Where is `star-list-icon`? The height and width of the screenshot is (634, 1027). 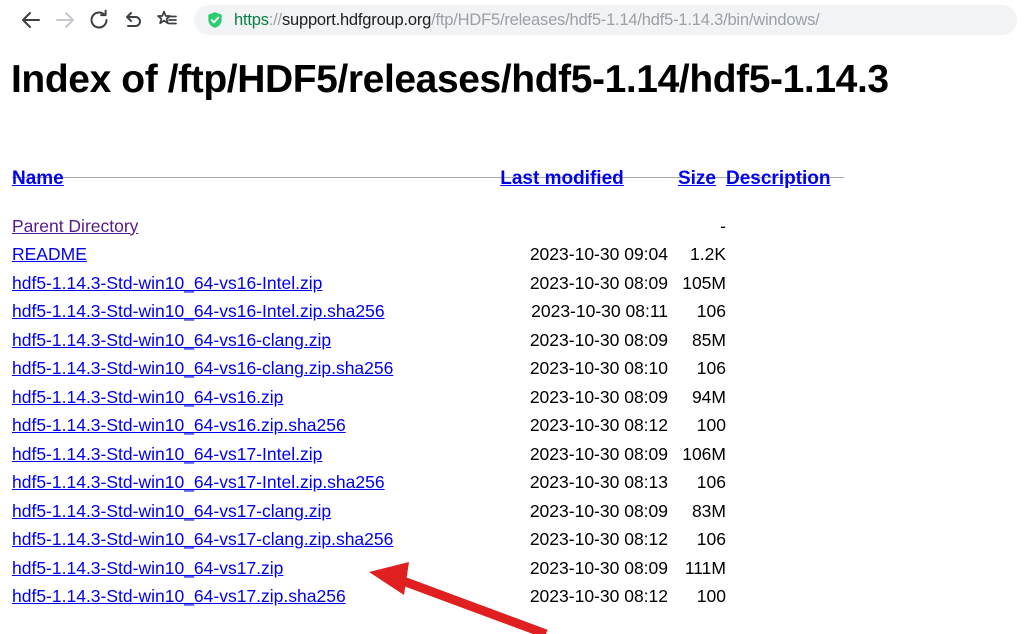 star-list-icon is located at coordinates (167, 17).